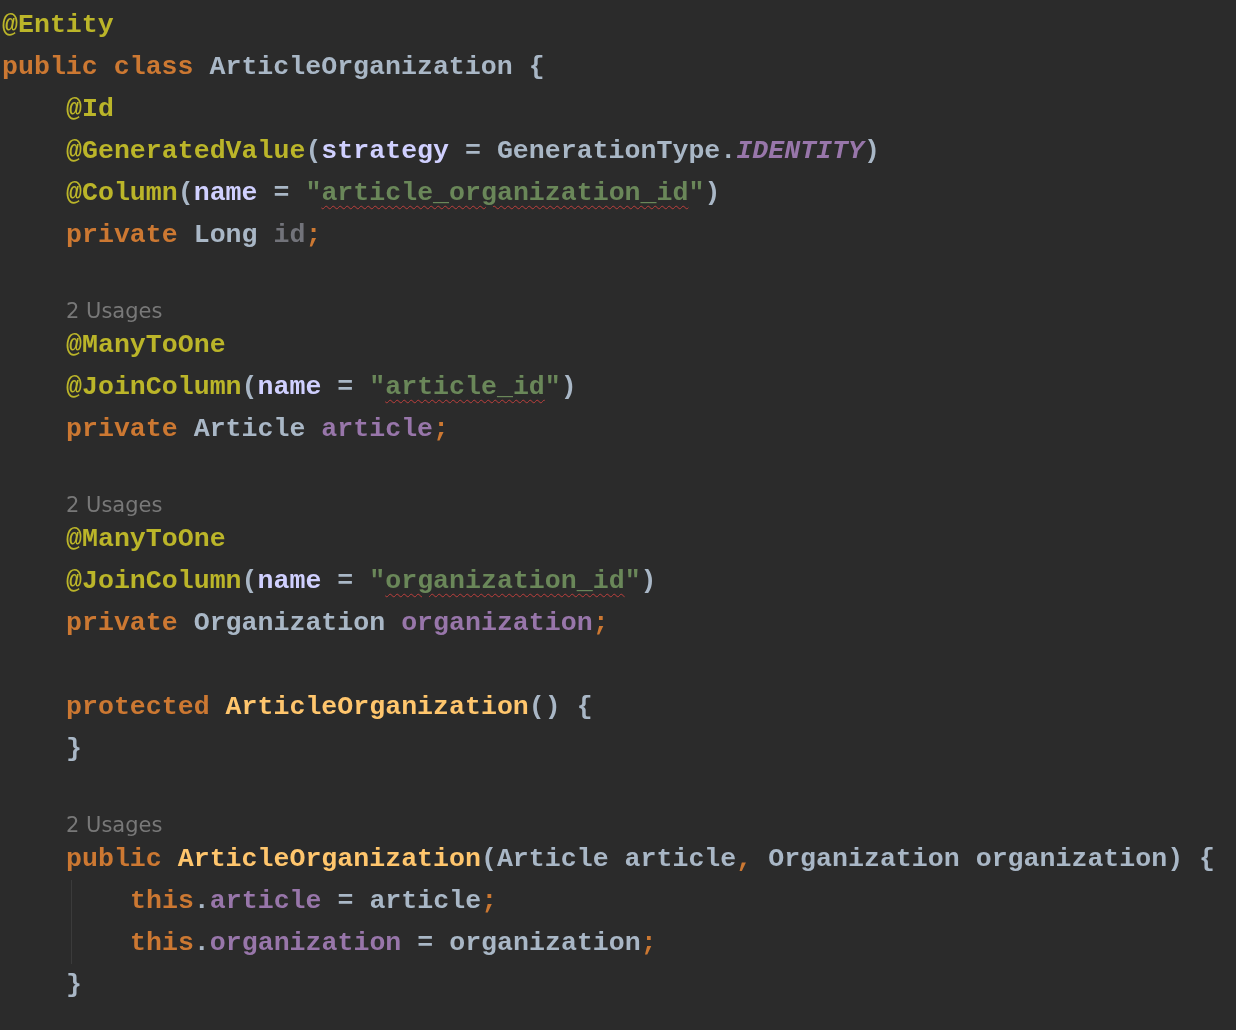 Image resolution: width=1236 pixels, height=1030 pixels. I want to click on code-line: protected ArticleOrganization() {, so click(329, 707).